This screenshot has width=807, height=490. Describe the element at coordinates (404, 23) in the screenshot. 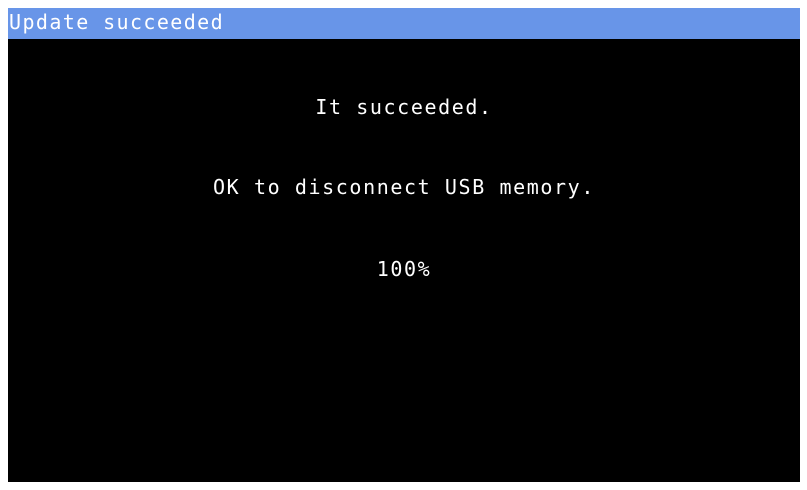

I see `title-bar: Update succeeded` at that location.